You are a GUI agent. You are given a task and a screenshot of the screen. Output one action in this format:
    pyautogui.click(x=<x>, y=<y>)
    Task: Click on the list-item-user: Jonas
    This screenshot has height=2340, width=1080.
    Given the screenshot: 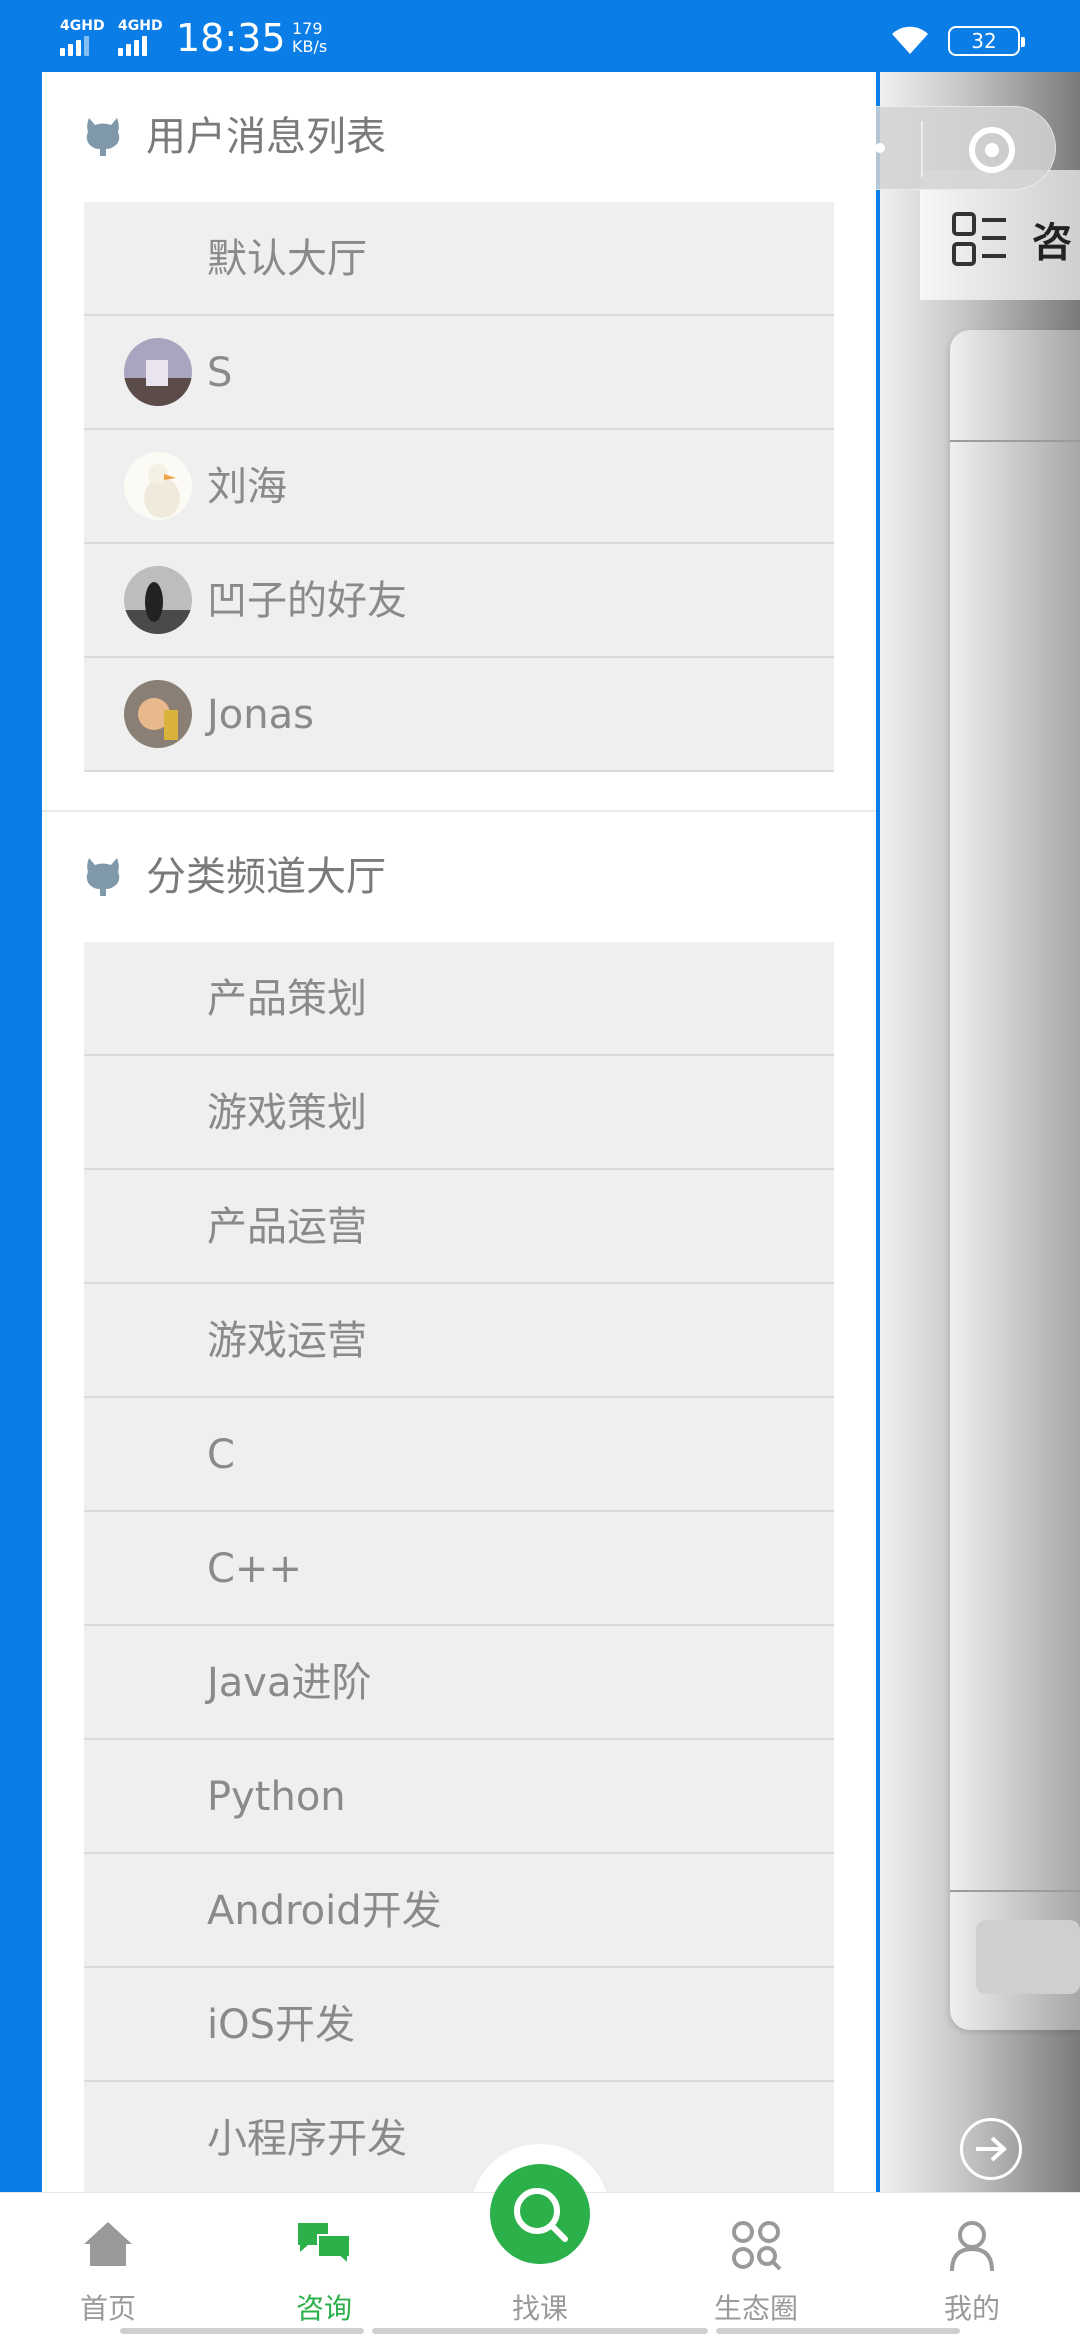 What is the action you would take?
    pyautogui.click(x=459, y=715)
    